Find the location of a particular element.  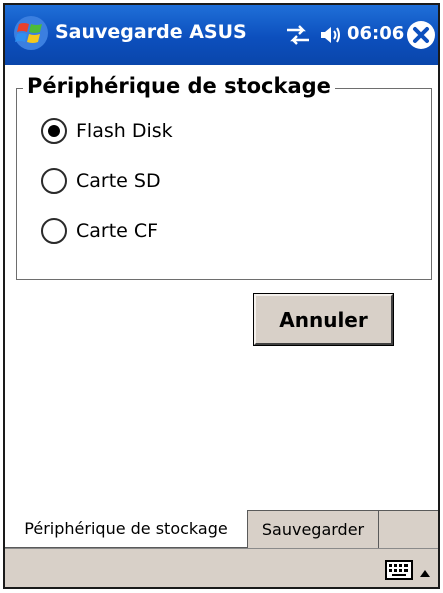

title-bar: Sauvegarde ASUS 06:06 is located at coordinates (221, 35).